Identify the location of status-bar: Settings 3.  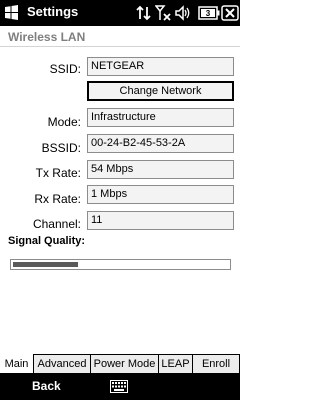
(120, 13).